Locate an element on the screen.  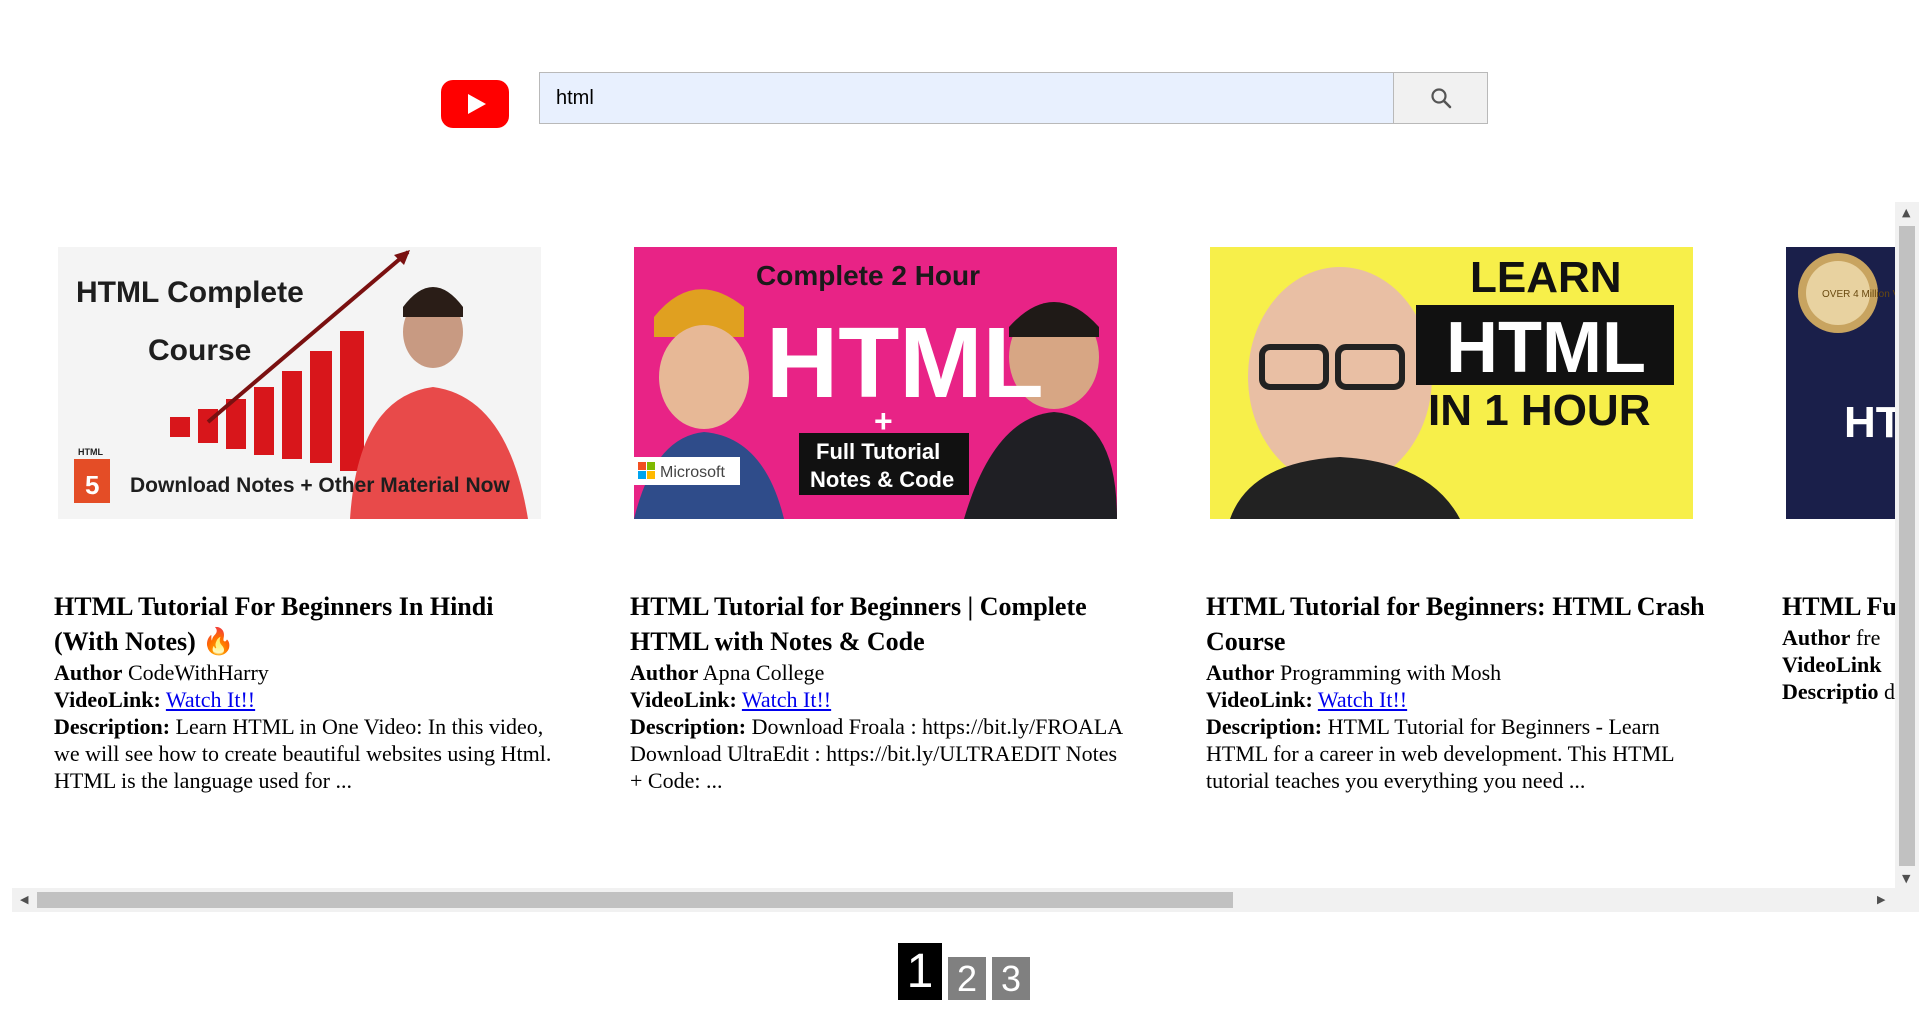
pagination: 1 2 3 is located at coordinates (964, 971).